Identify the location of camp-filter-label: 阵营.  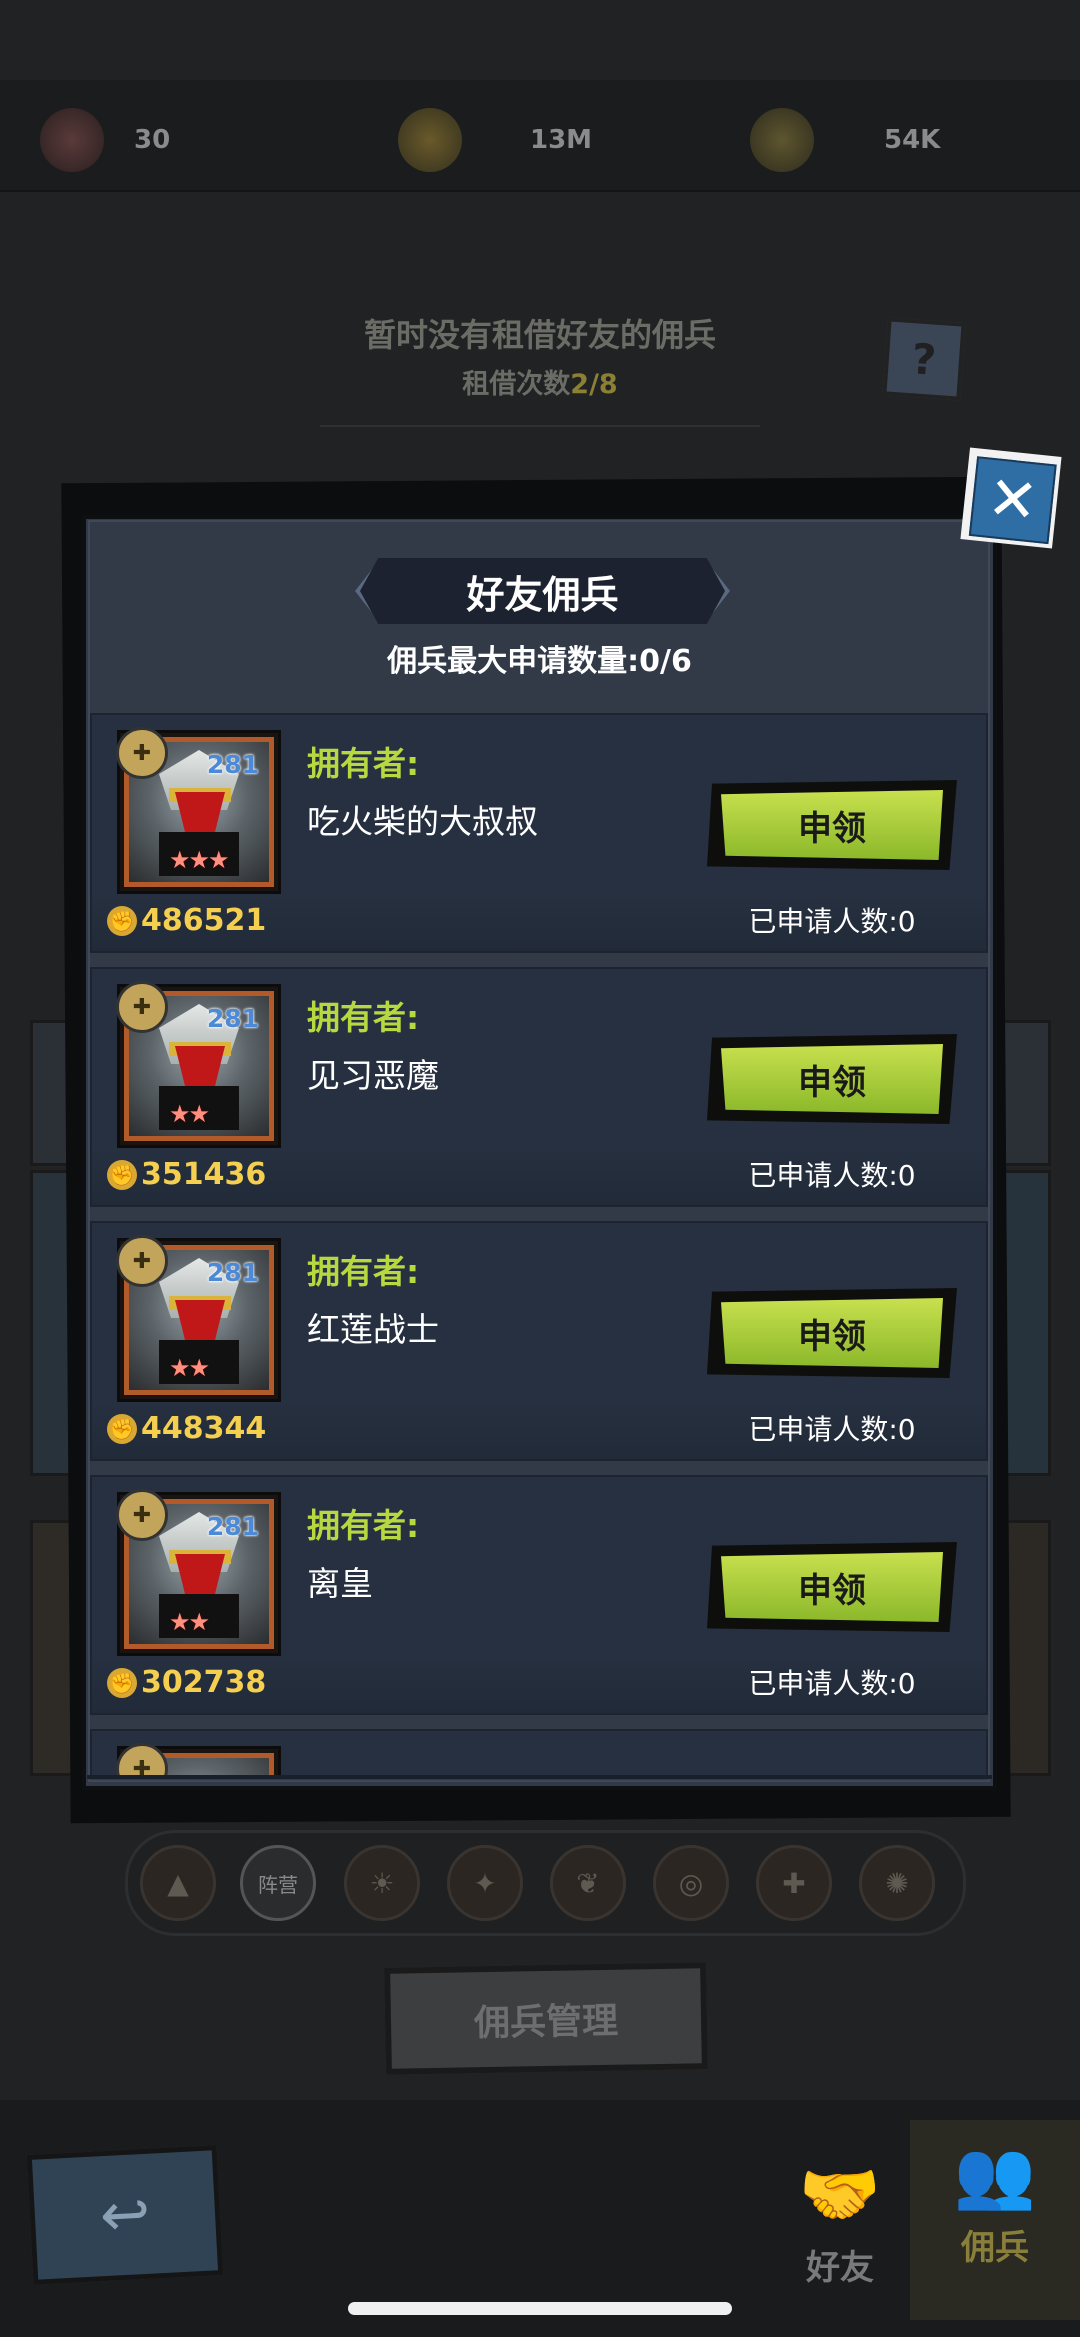
(278, 1884).